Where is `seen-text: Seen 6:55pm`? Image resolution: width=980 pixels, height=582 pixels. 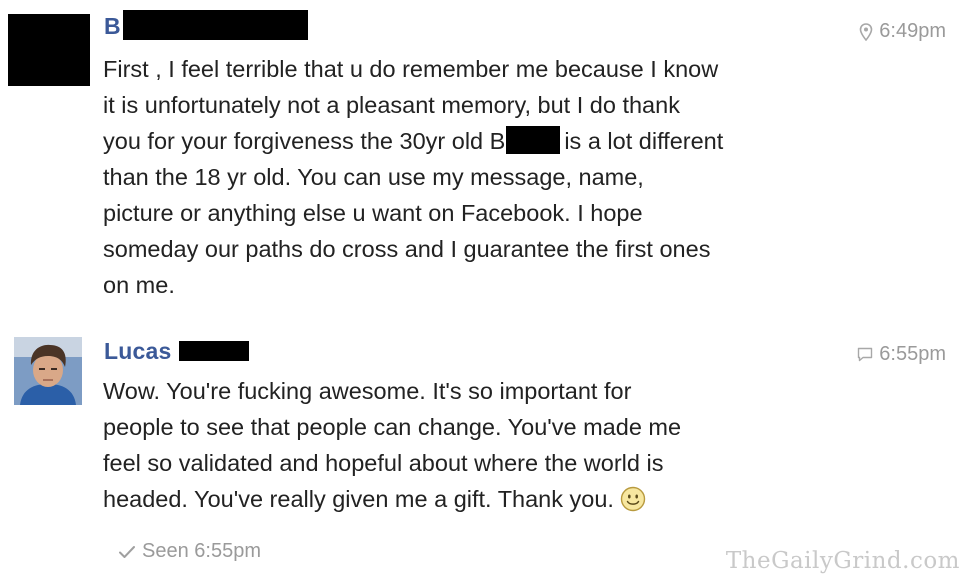 seen-text: Seen 6:55pm is located at coordinates (201, 551).